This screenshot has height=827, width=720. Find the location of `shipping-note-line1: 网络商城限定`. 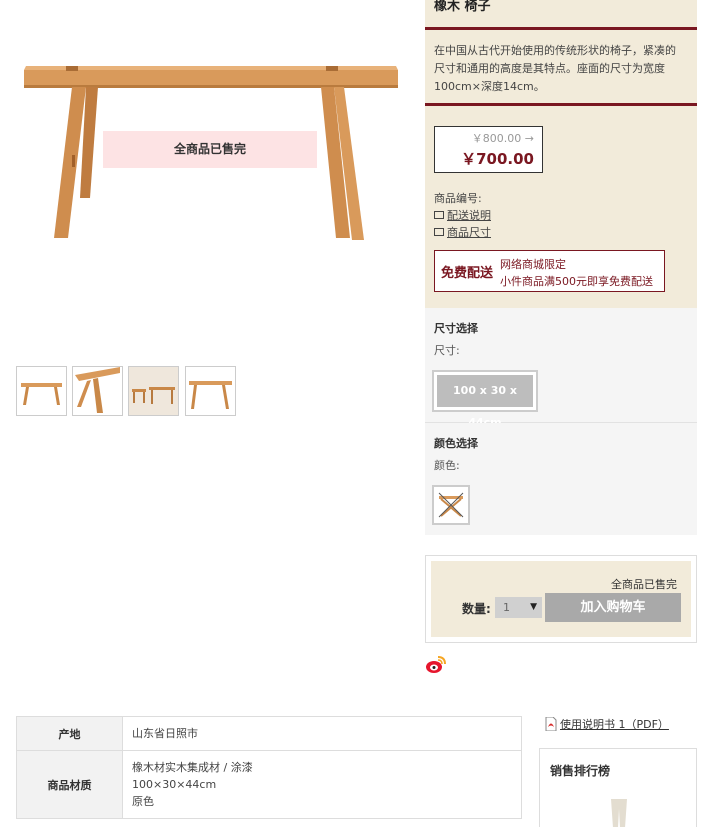

shipping-note-line1: 网络商城限定 is located at coordinates (533, 264).